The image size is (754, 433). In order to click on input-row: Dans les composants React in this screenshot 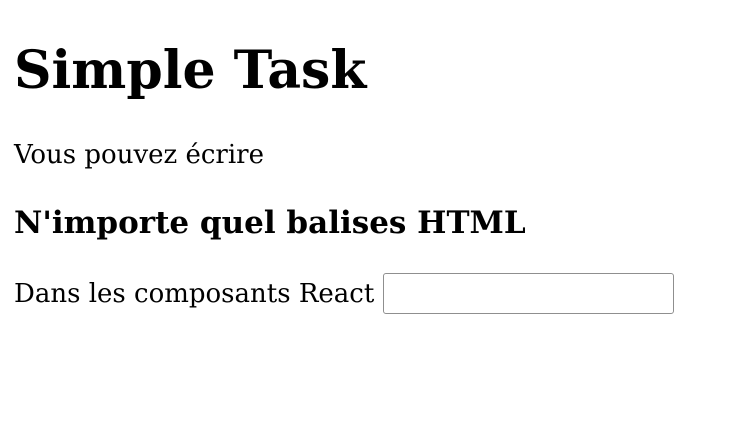, I will do `click(344, 293)`.